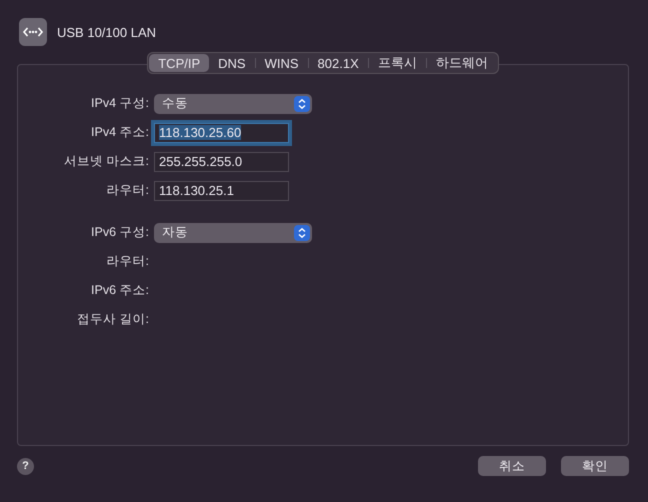  What do you see at coordinates (120, 232) in the screenshot?
I see `field-label: IPv6 구성:` at bounding box center [120, 232].